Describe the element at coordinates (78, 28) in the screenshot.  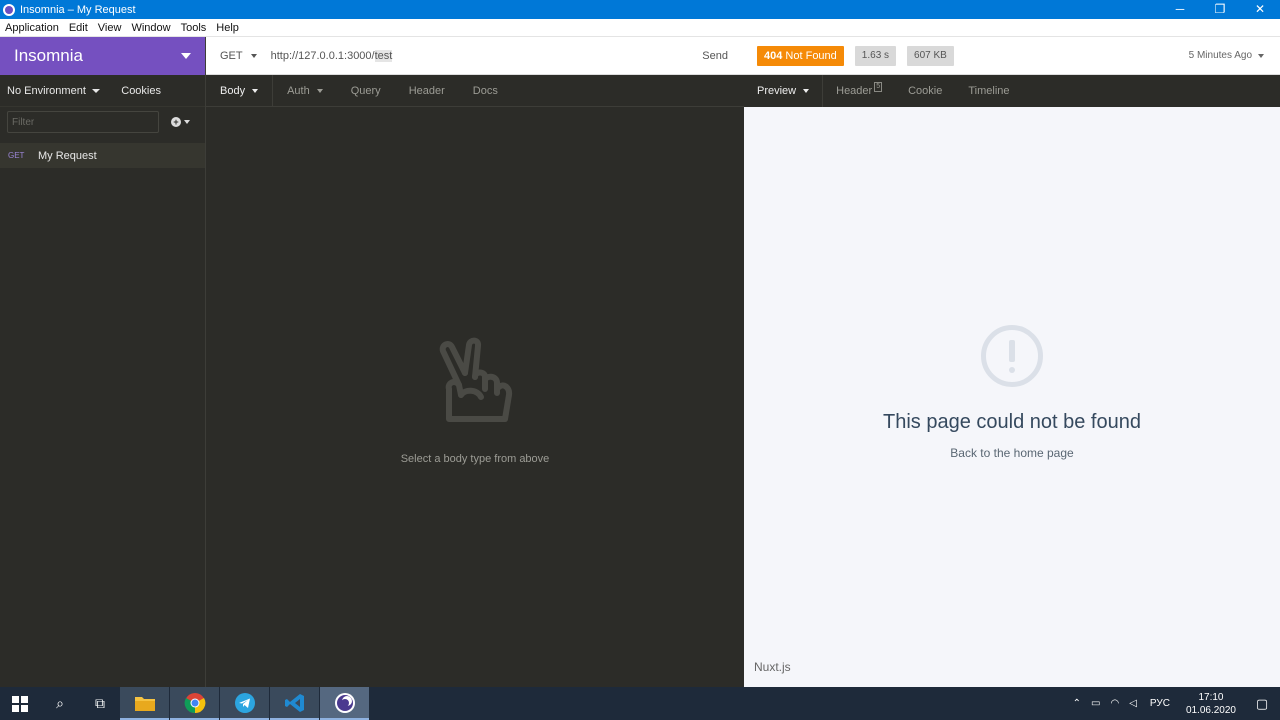
I see `menu-edit: Edit` at that location.